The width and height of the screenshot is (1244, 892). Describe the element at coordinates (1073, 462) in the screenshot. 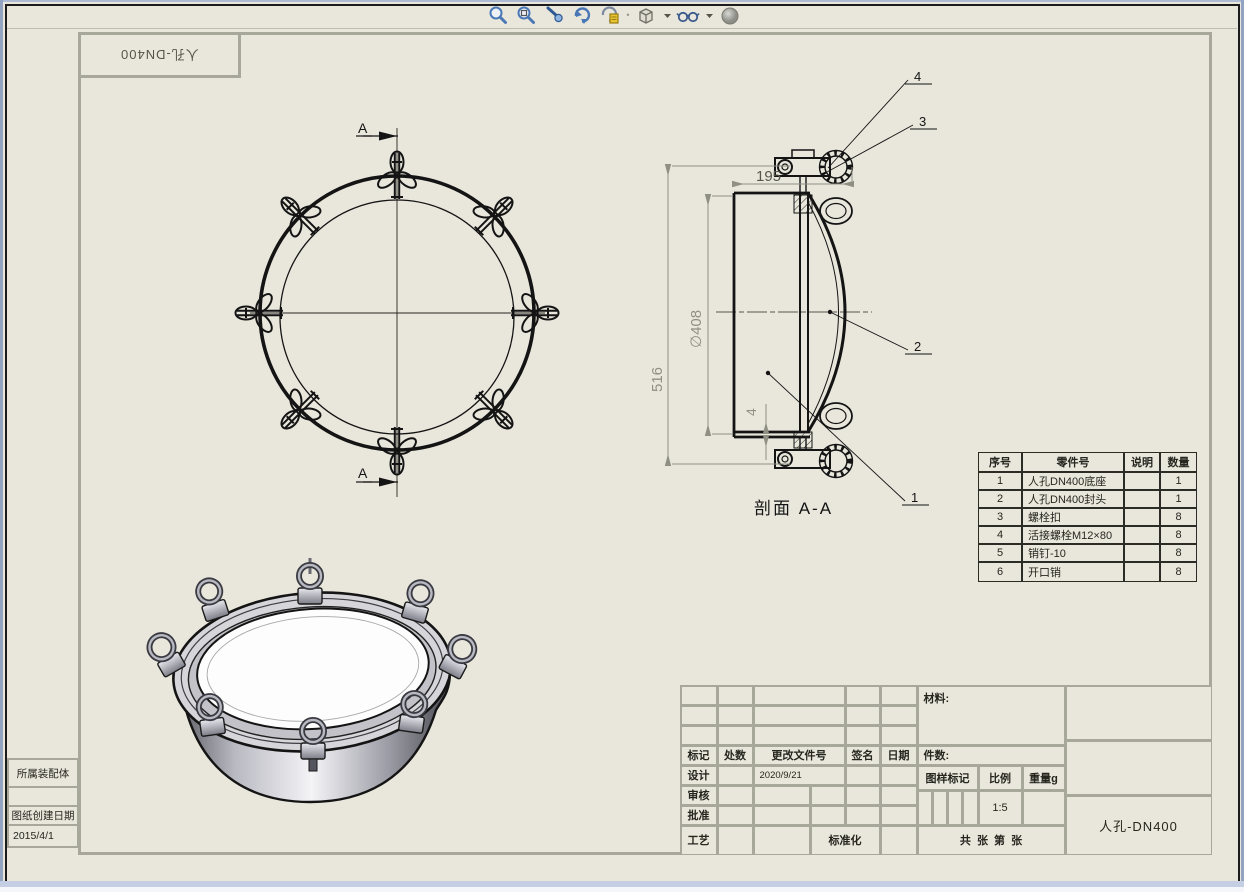

I see `bom-header: 零件号` at that location.